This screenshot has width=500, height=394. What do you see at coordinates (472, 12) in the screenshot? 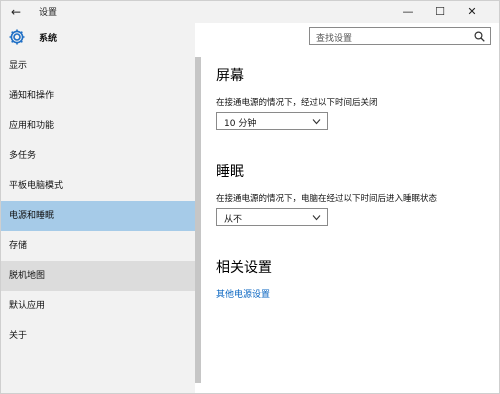
I see `close-button: ✕` at bounding box center [472, 12].